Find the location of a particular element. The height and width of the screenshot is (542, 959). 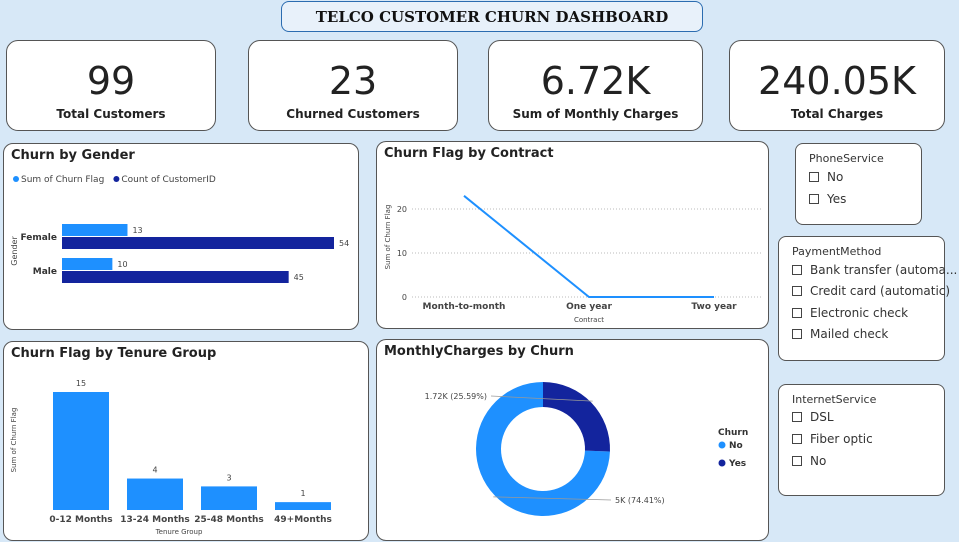

slicer-internet-service: InternetService DSL Fiber optic No is located at coordinates (861, 440).